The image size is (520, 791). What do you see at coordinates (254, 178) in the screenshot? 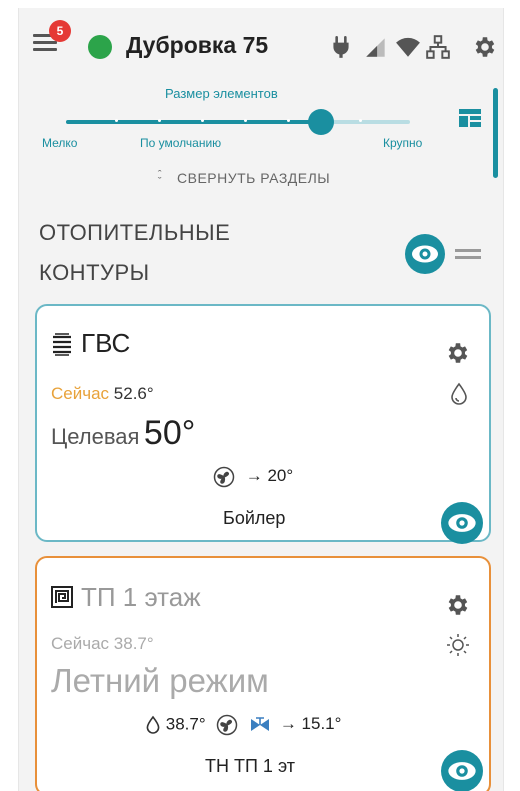
I see `collapse-sections-label: СВЕРНУТЬ РАЗДЕЛЫ` at bounding box center [254, 178].